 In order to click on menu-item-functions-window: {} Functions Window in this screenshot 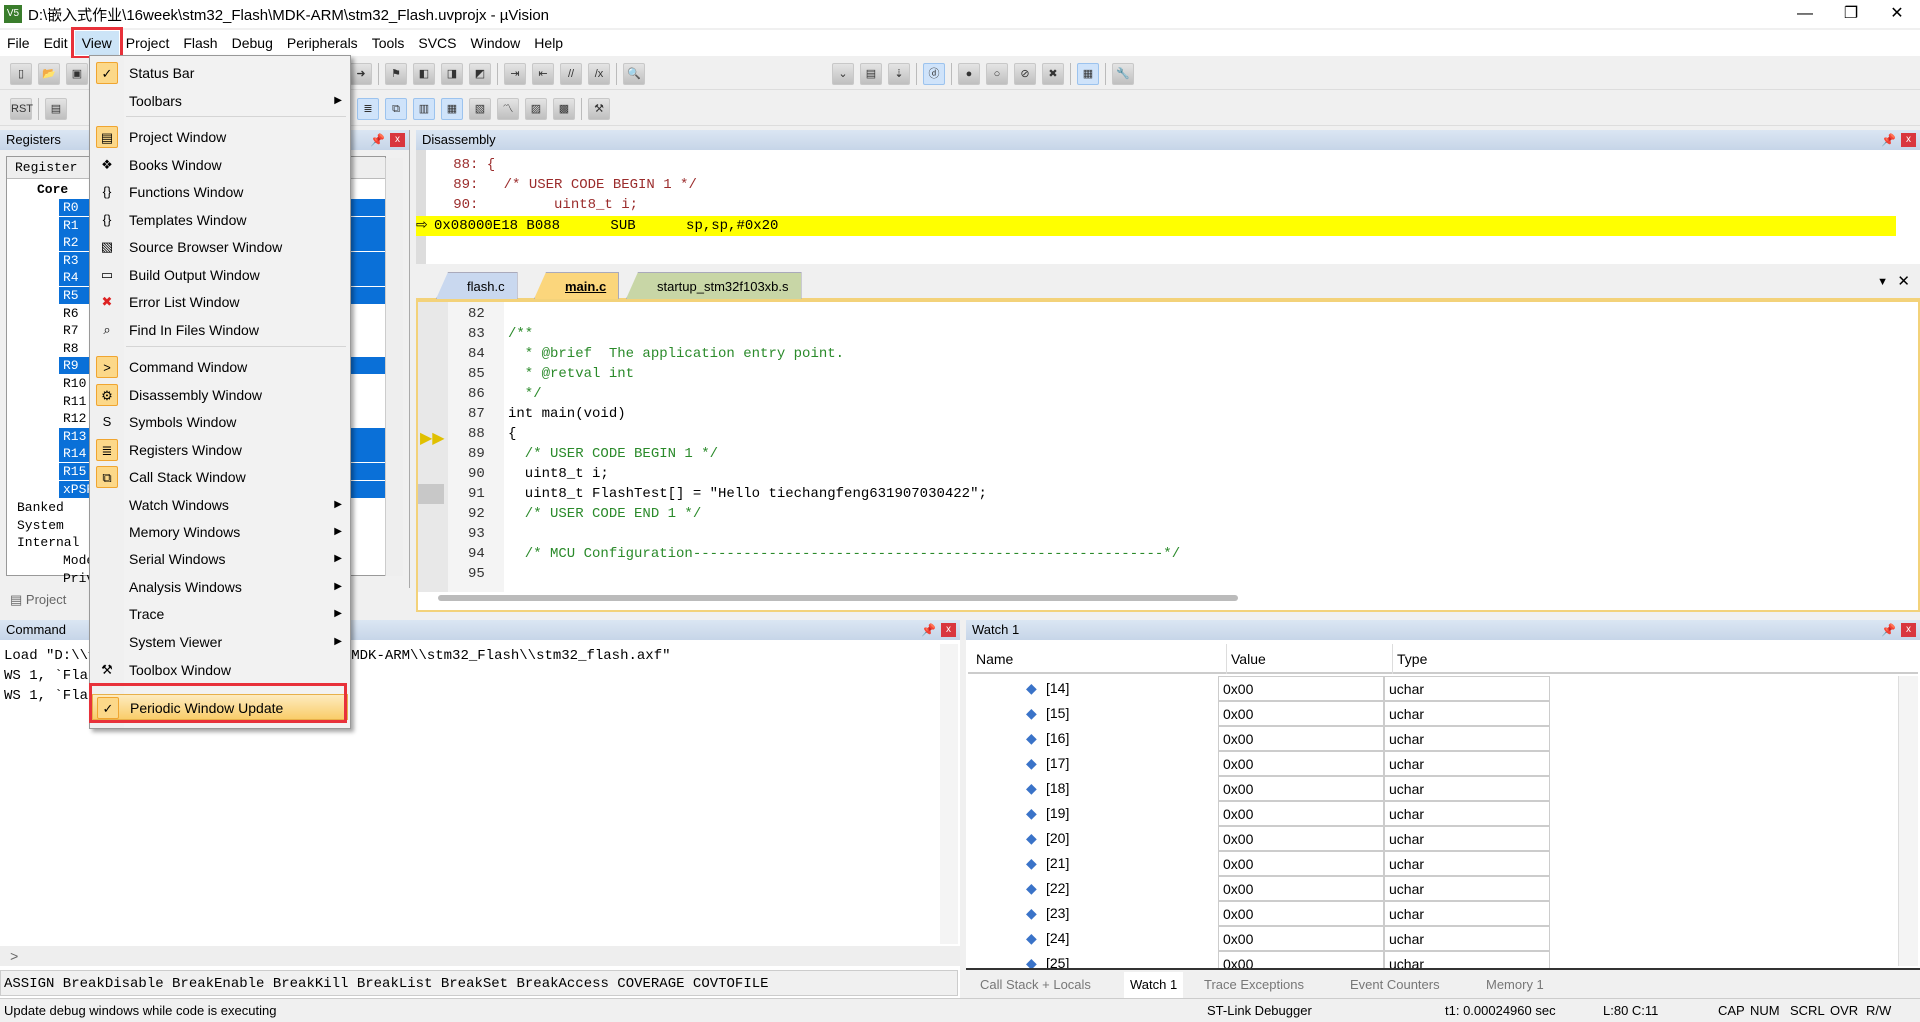, I will do `click(220, 192)`.